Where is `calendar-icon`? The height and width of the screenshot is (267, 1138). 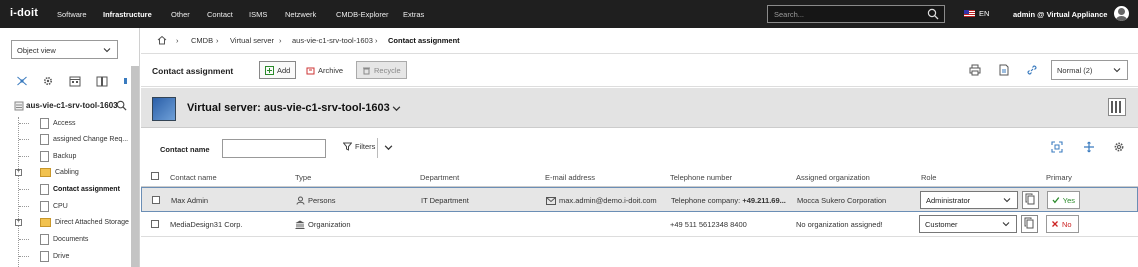
calendar-icon is located at coordinates (75, 82).